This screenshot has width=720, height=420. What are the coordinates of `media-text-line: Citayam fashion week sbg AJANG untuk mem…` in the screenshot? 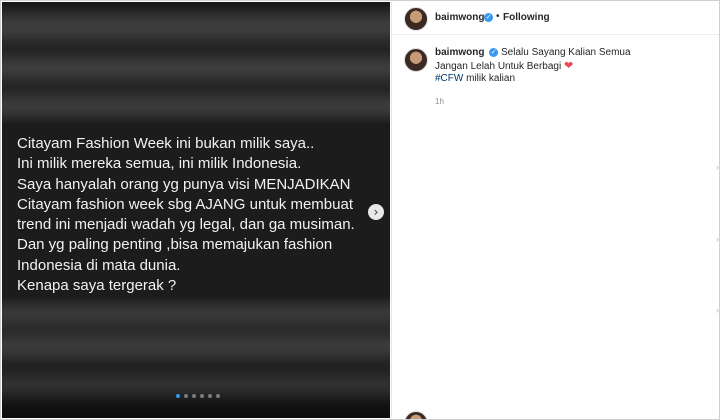 It's located at (185, 204).